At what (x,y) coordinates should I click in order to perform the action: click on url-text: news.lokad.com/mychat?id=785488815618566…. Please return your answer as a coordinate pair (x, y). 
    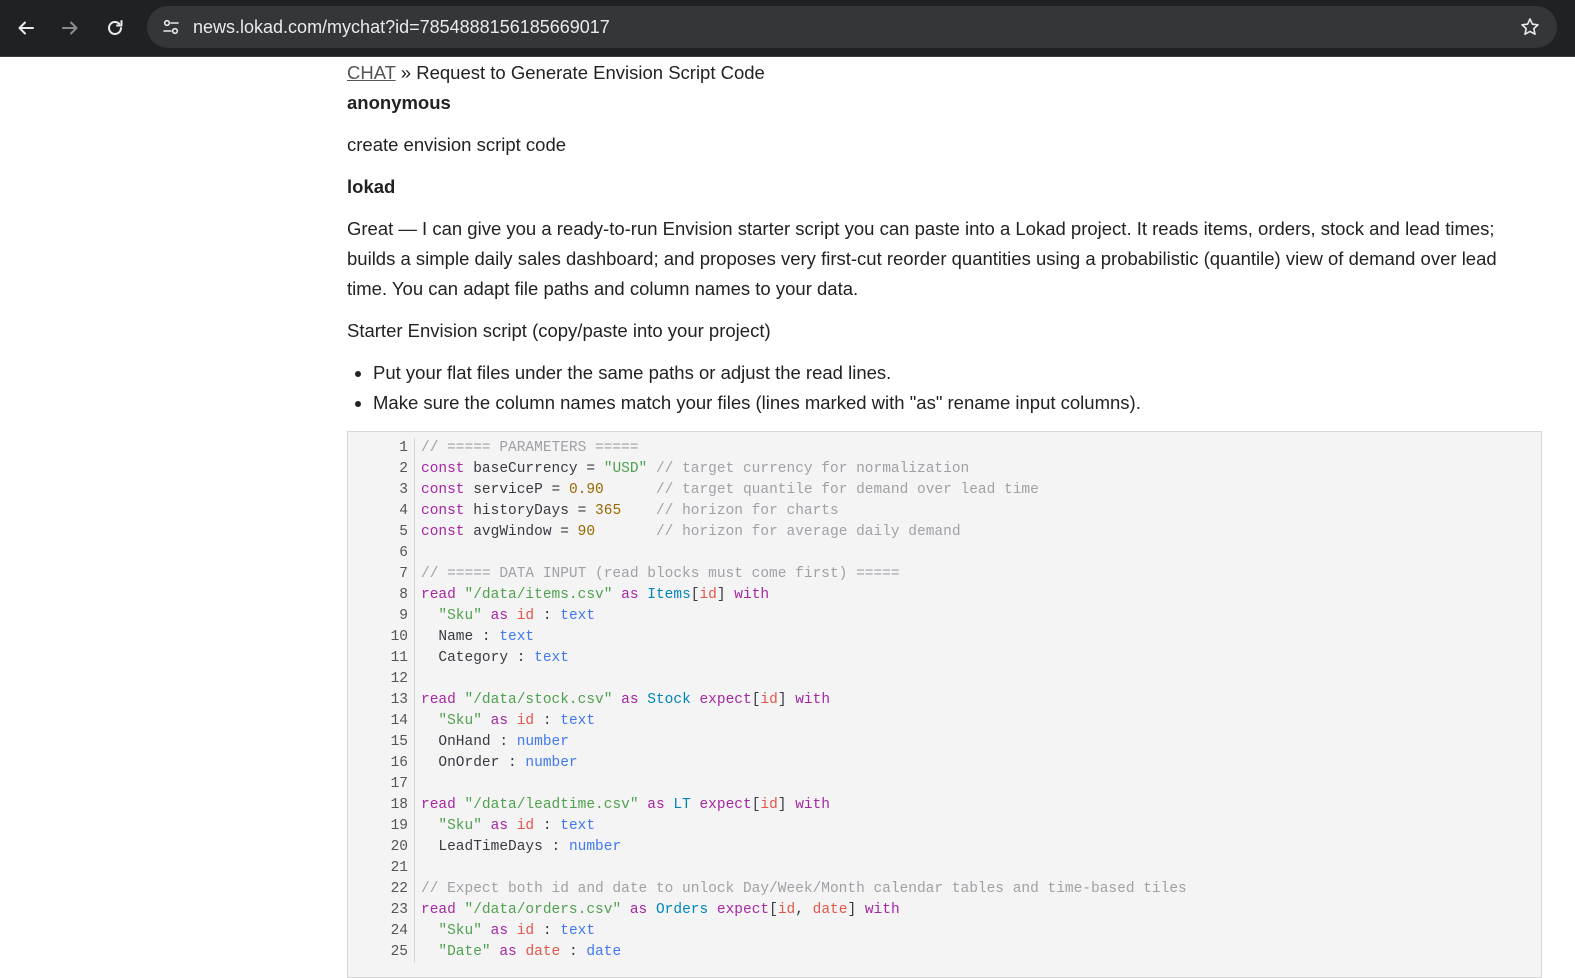
    Looking at the image, I should click on (401, 27).